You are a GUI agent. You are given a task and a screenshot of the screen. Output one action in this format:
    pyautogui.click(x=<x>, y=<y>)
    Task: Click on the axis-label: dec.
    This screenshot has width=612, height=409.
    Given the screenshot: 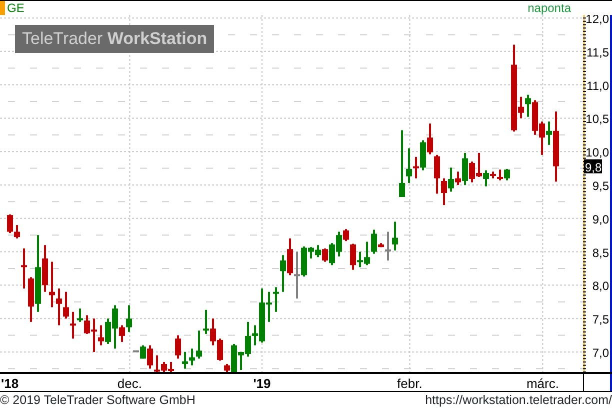 What is the action you would take?
    pyautogui.click(x=129, y=383)
    